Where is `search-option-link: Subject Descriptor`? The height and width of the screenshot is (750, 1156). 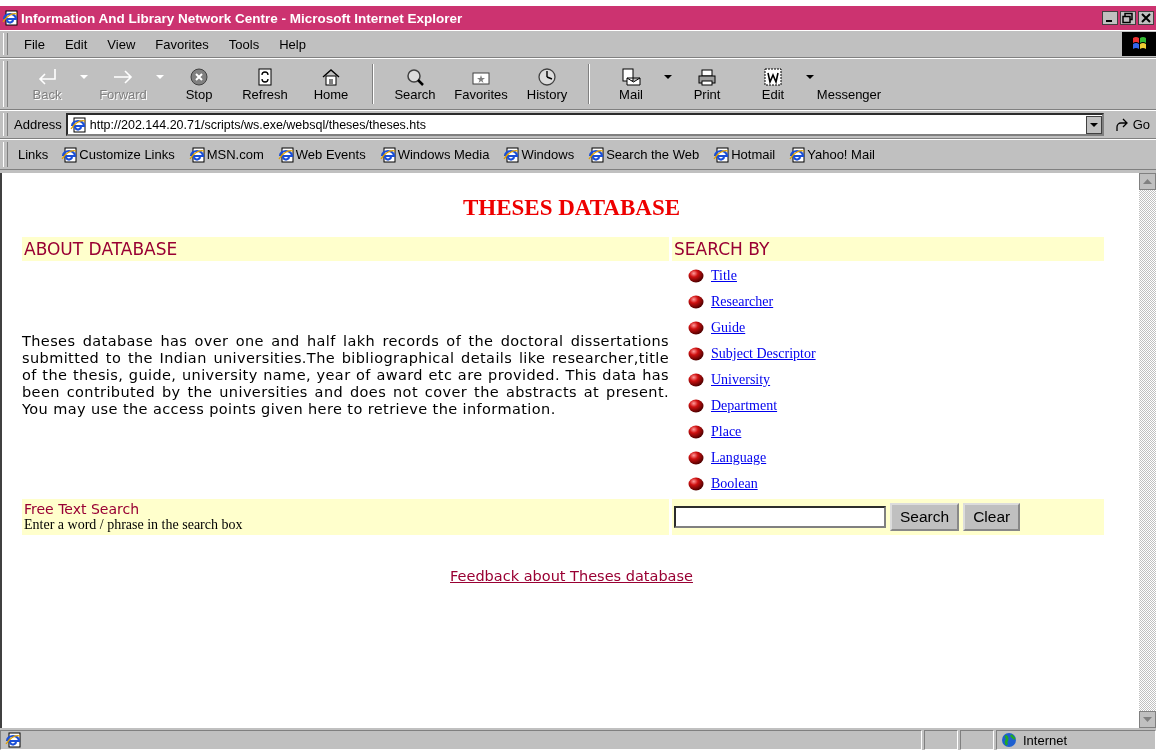
search-option-link: Subject Descriptor is located at coordinates (762, 354).